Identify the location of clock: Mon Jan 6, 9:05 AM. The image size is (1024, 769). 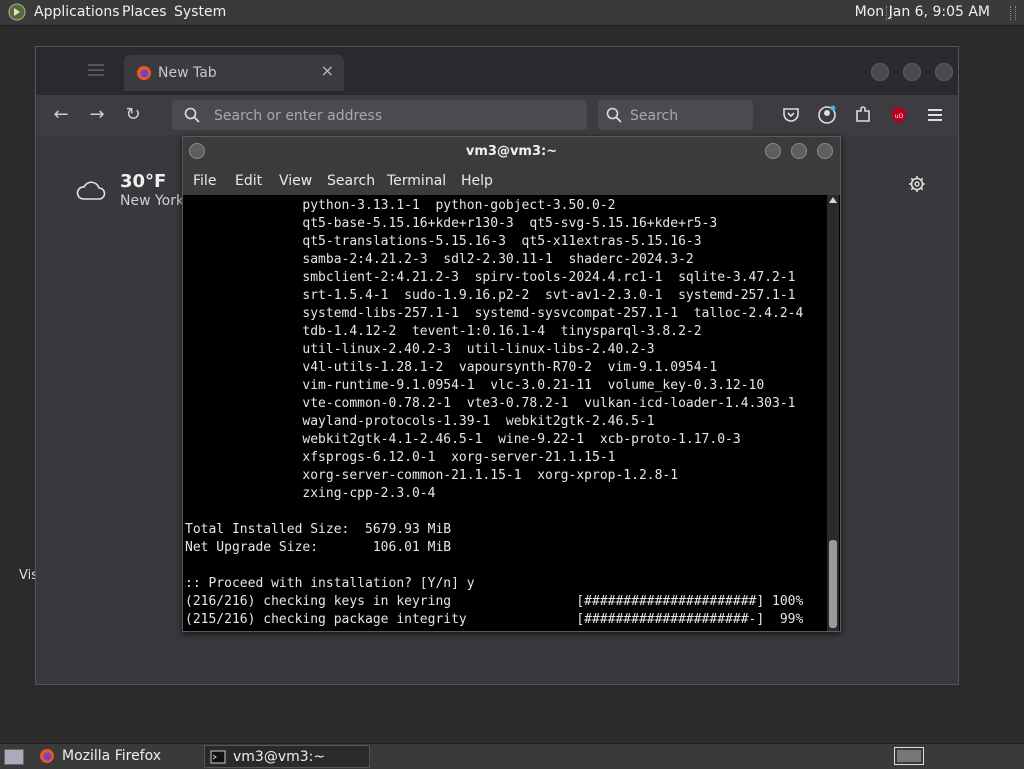
(922, 12).